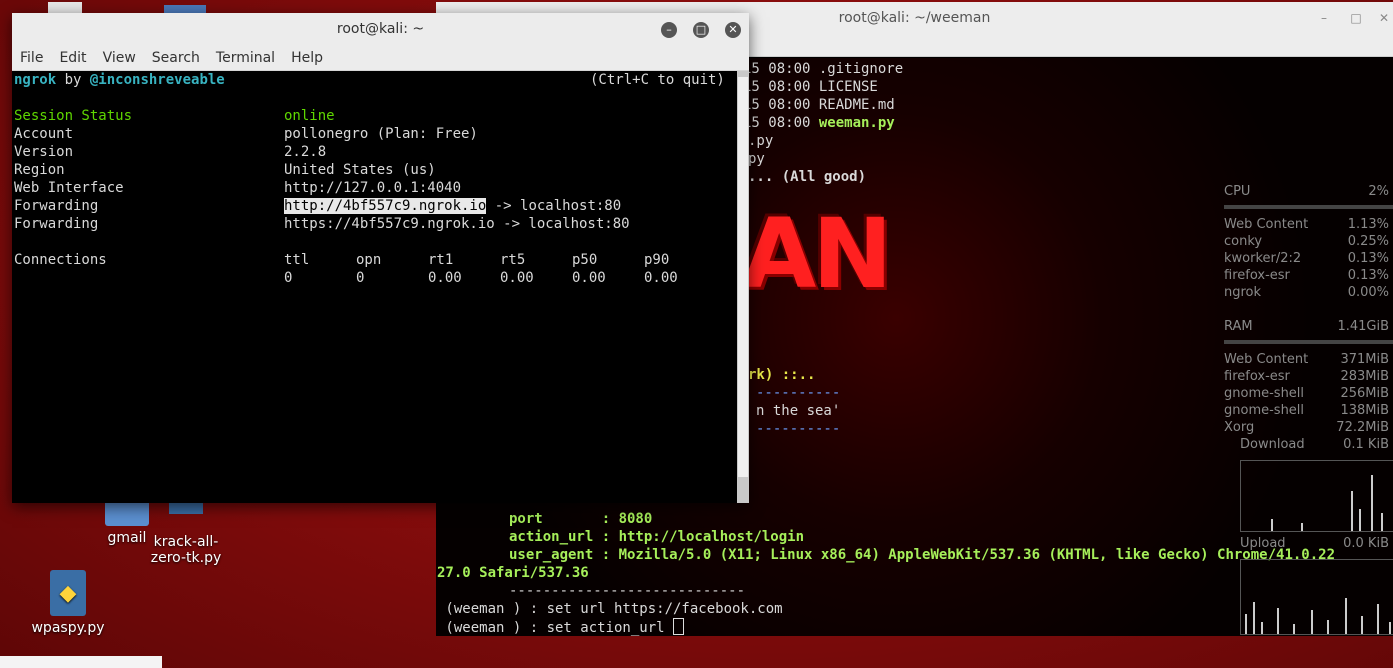  What do you see at coordinates (823, 69) in the screenshot?
I see `terminal-line: 15 08:00 .gitignore` at bounding box center [823, 69].